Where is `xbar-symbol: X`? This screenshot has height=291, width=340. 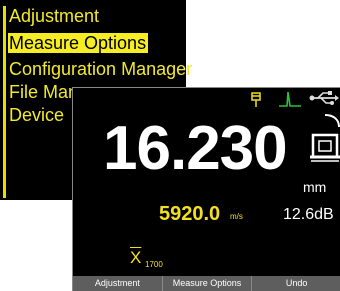
xbar-symbol: X is located at coordinates (136, 257).